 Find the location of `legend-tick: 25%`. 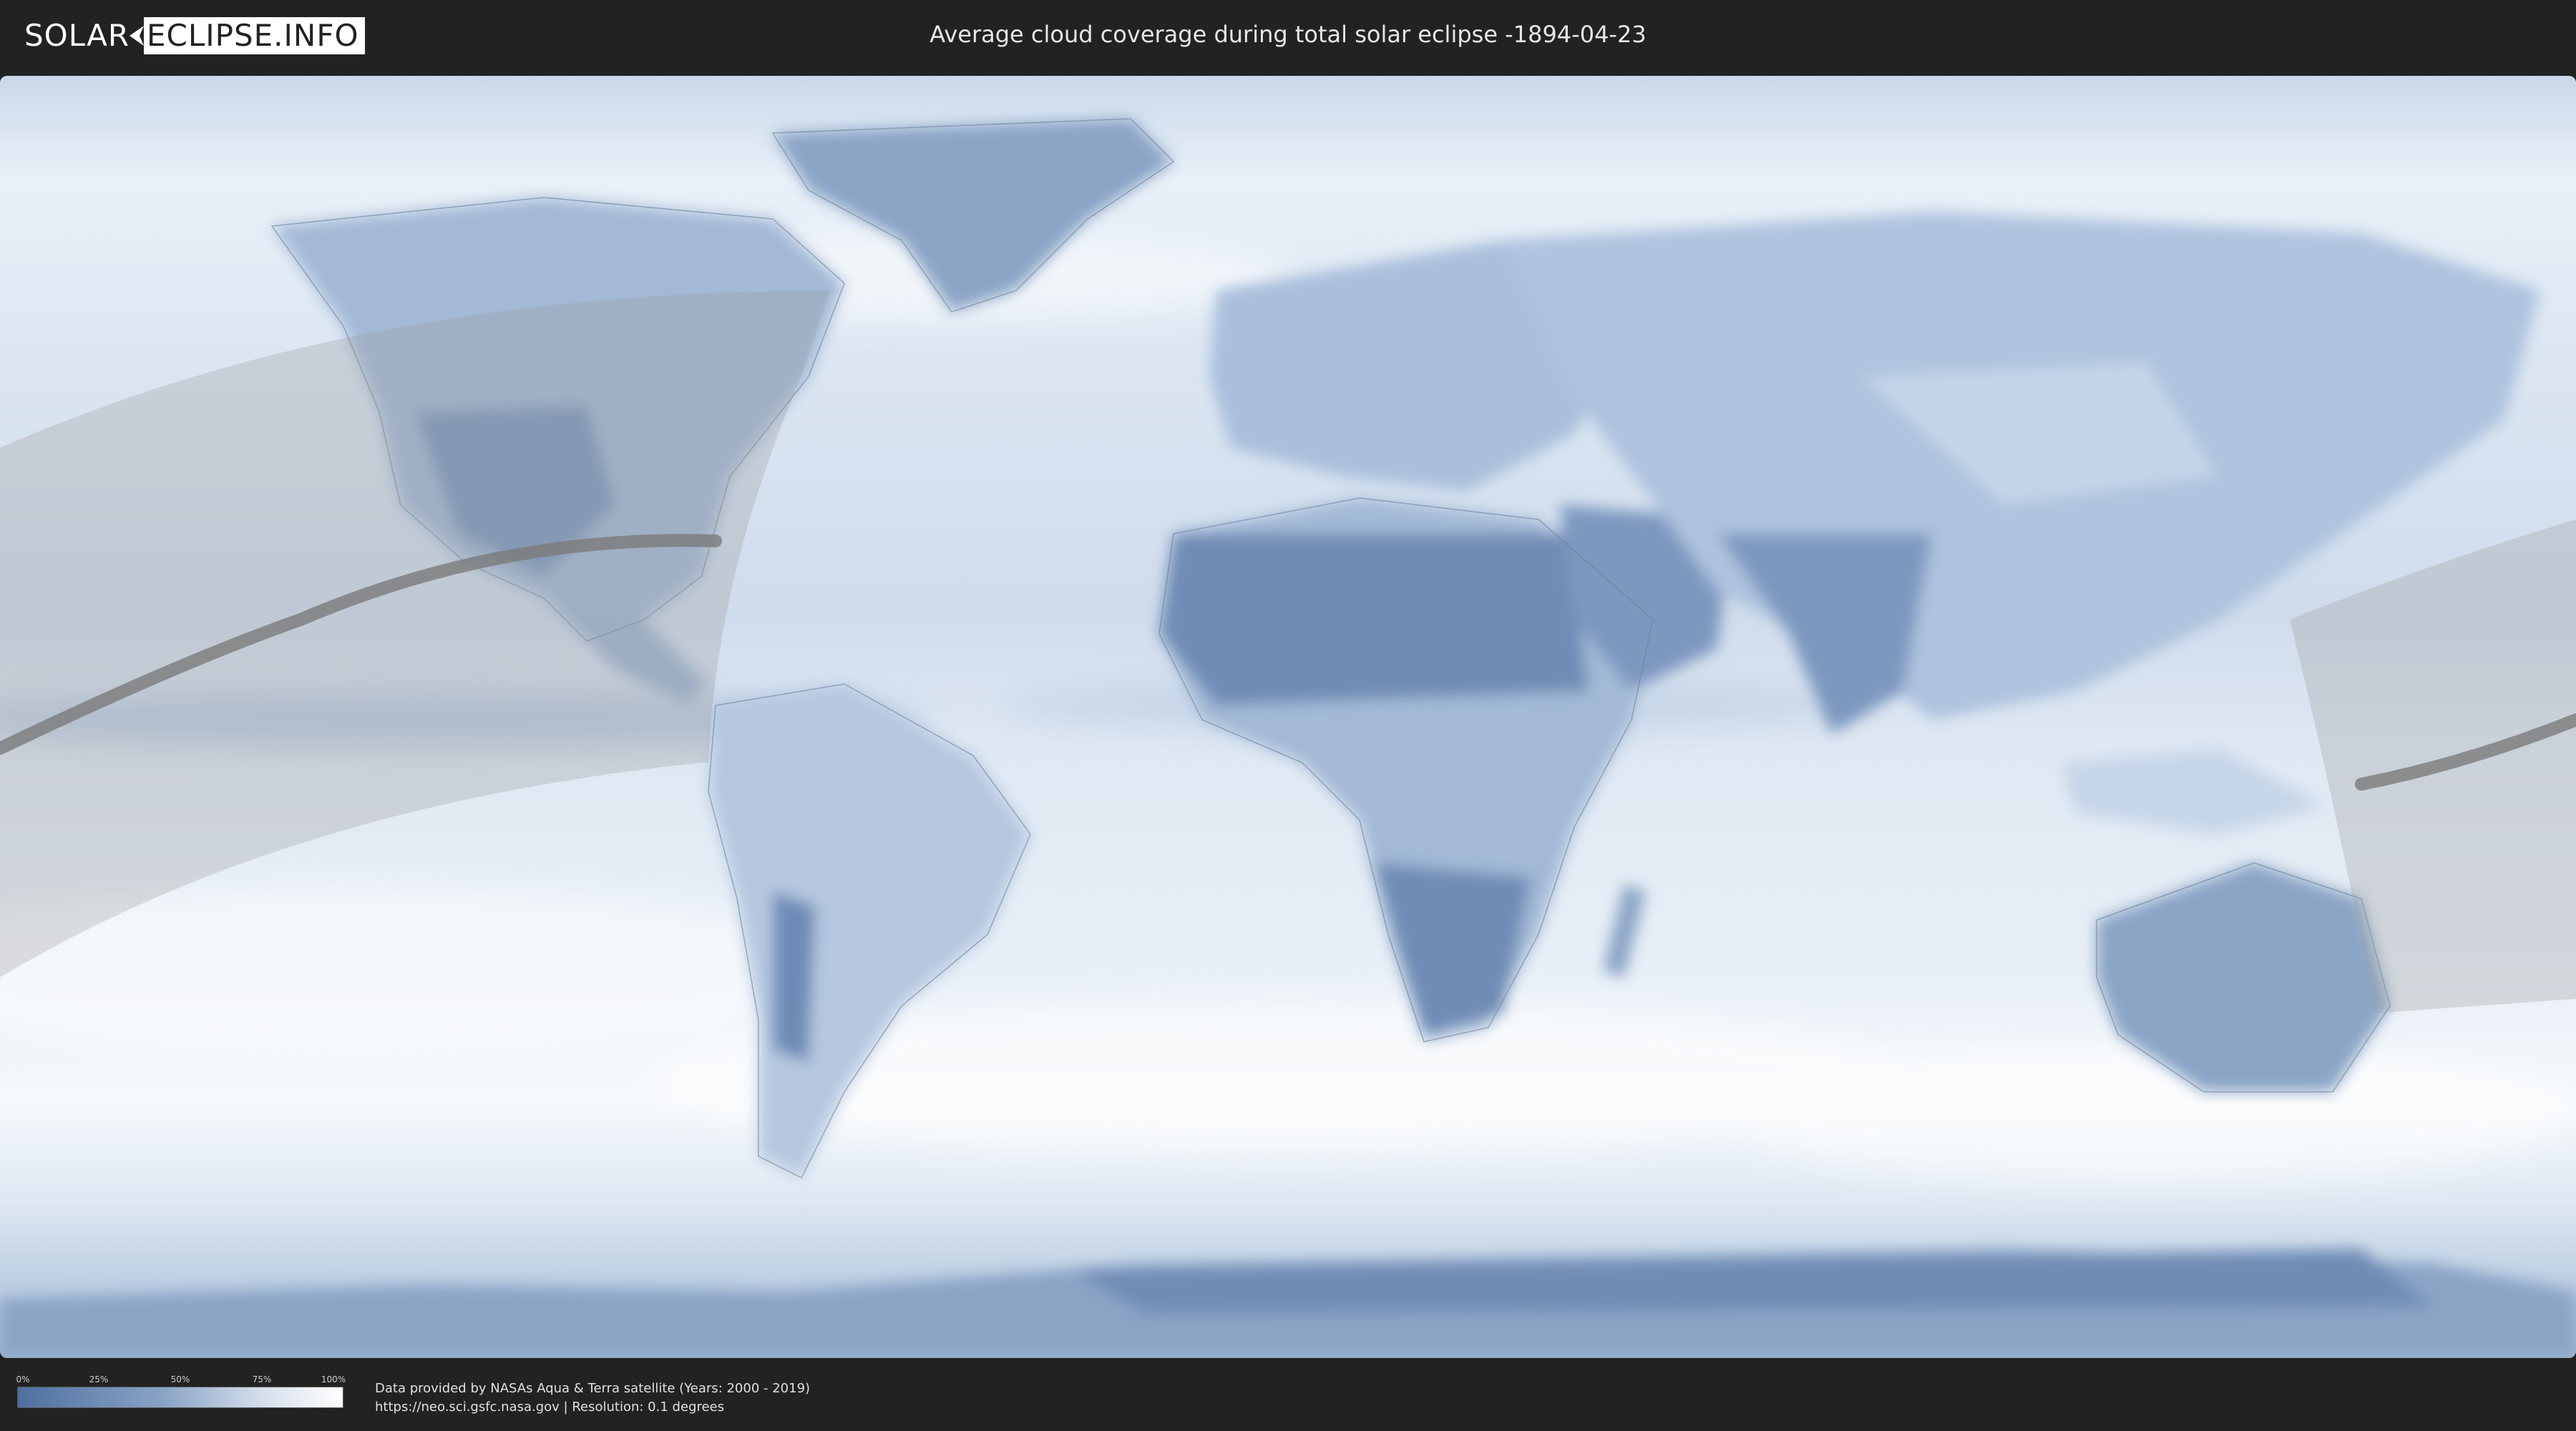

legend-tick: 25% is located at coordinates (99, 1379).